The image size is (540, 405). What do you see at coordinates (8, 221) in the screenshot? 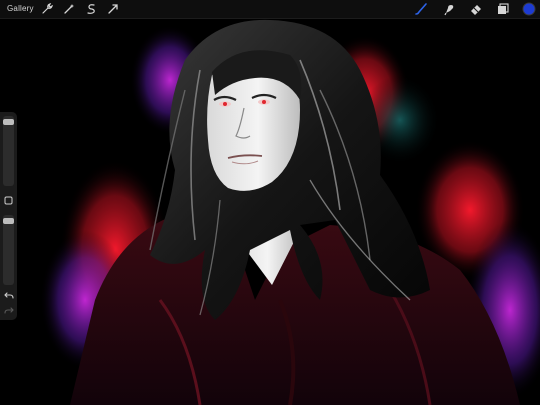
I see `brush-opacity-thumb` at bounding box center [8, 221].